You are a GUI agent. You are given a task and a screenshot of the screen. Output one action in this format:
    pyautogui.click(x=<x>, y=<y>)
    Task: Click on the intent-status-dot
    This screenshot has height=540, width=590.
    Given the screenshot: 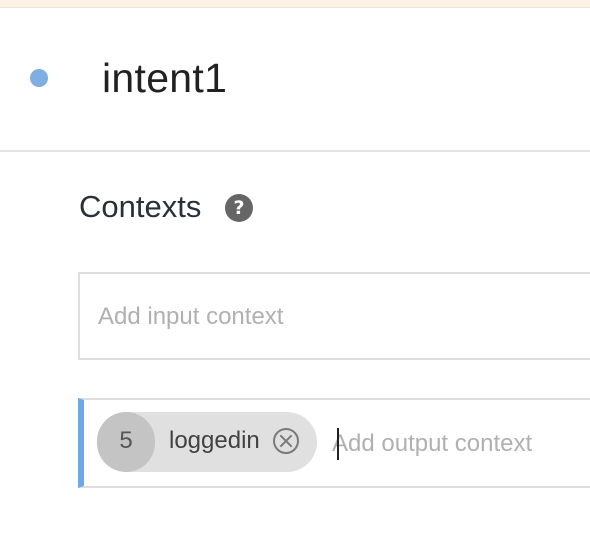 What is the action you would take?
    pyautogui.click(x=39, y=78)
    